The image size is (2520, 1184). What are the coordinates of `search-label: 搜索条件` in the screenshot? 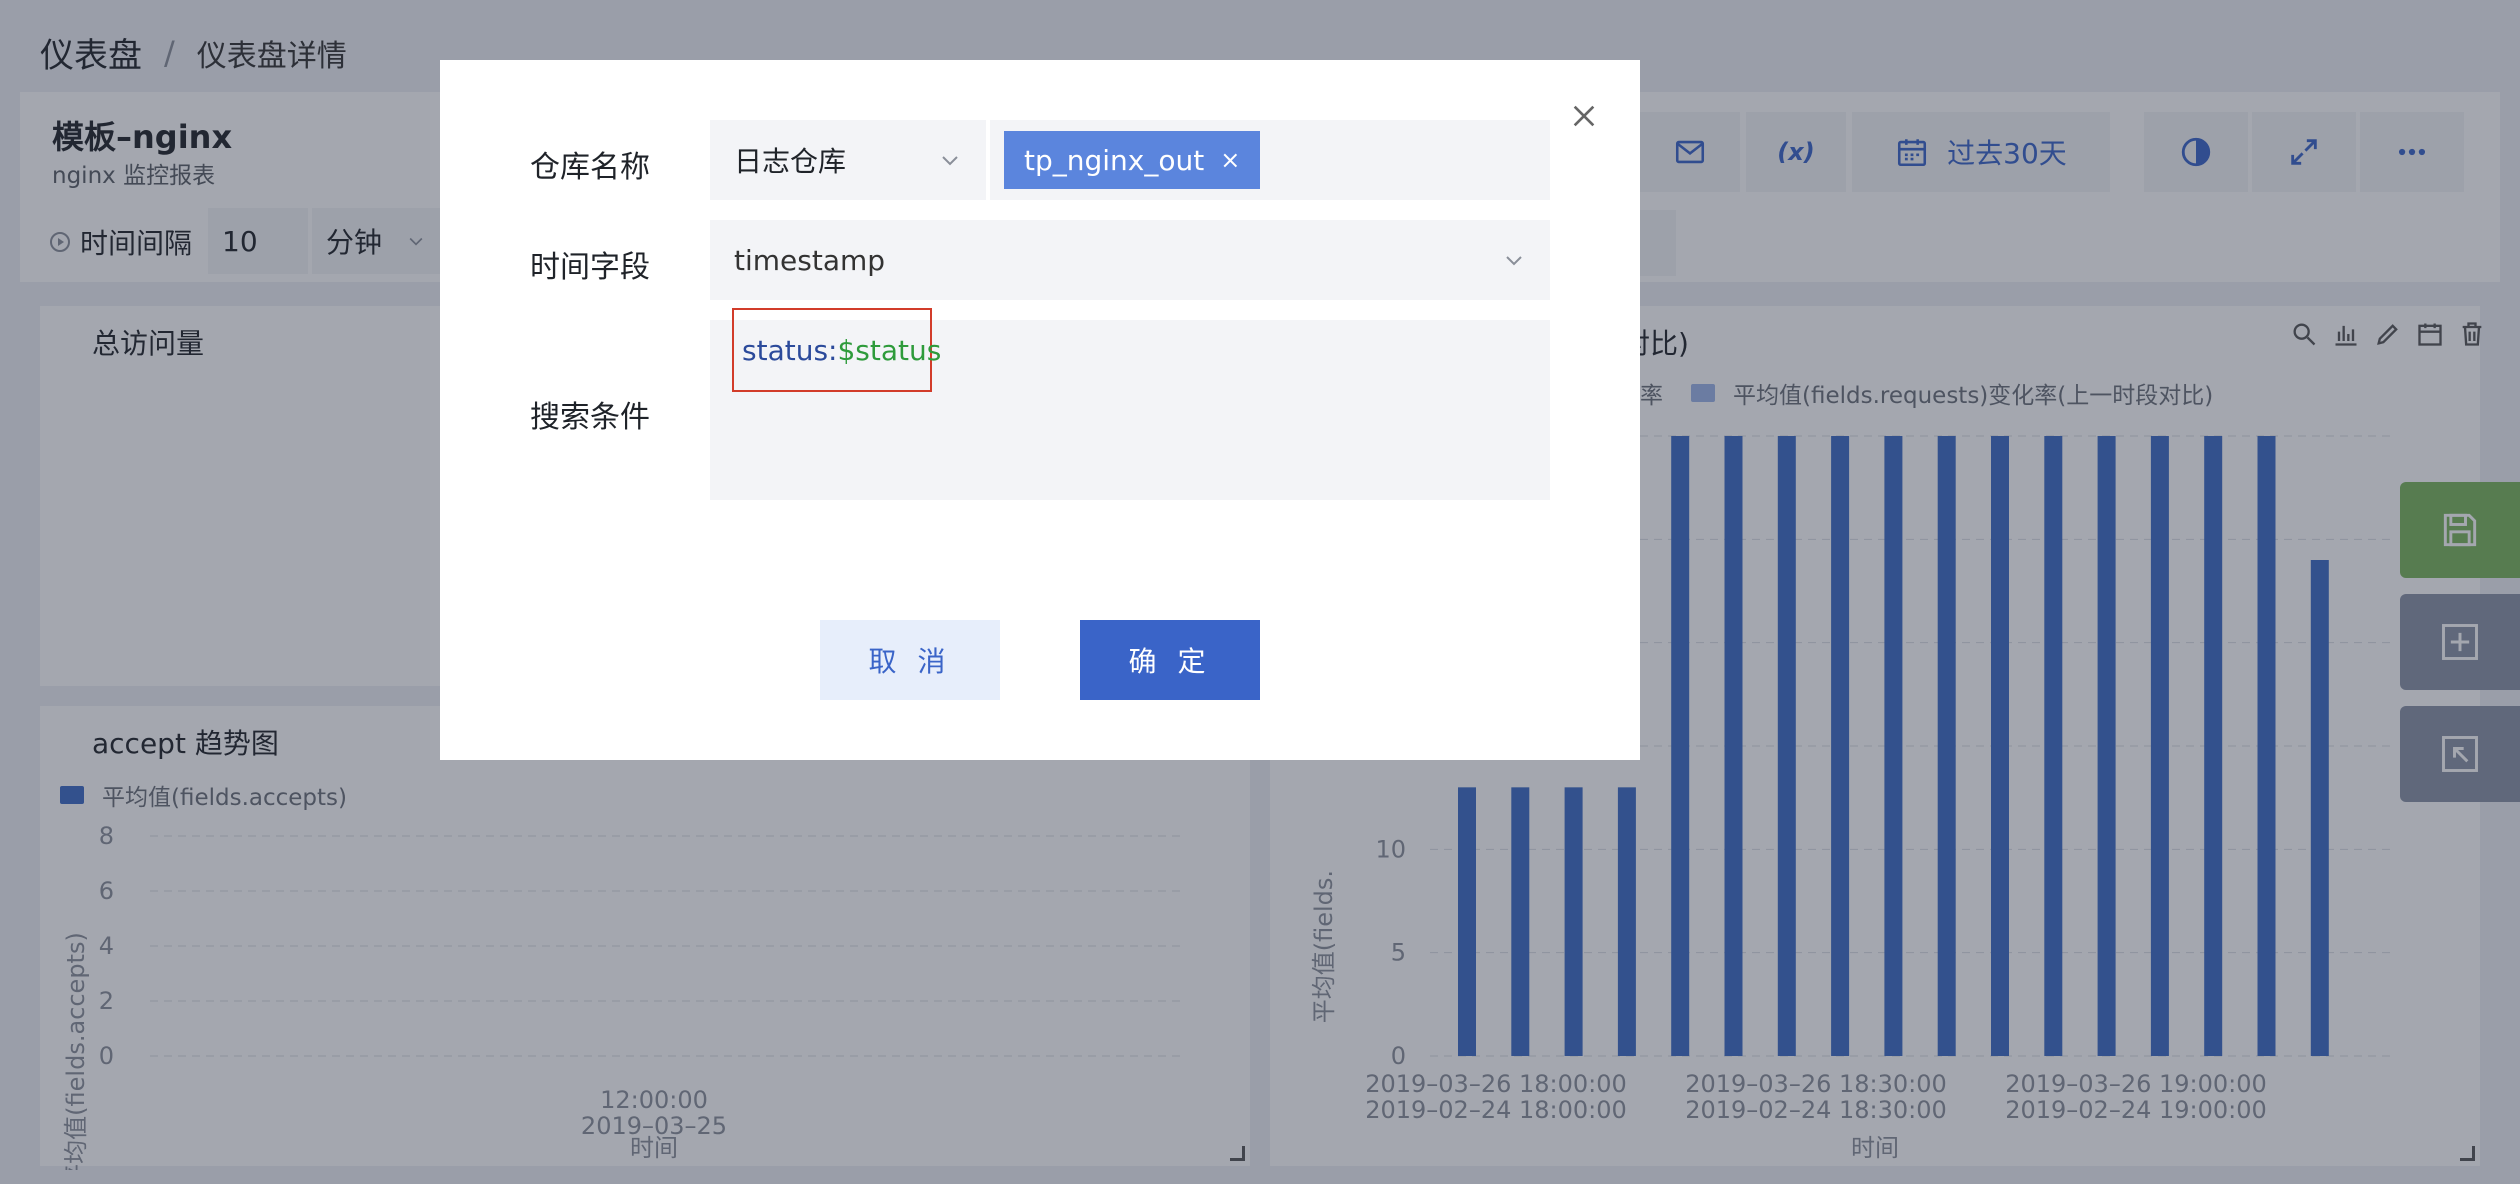 It's located at (590, 417).